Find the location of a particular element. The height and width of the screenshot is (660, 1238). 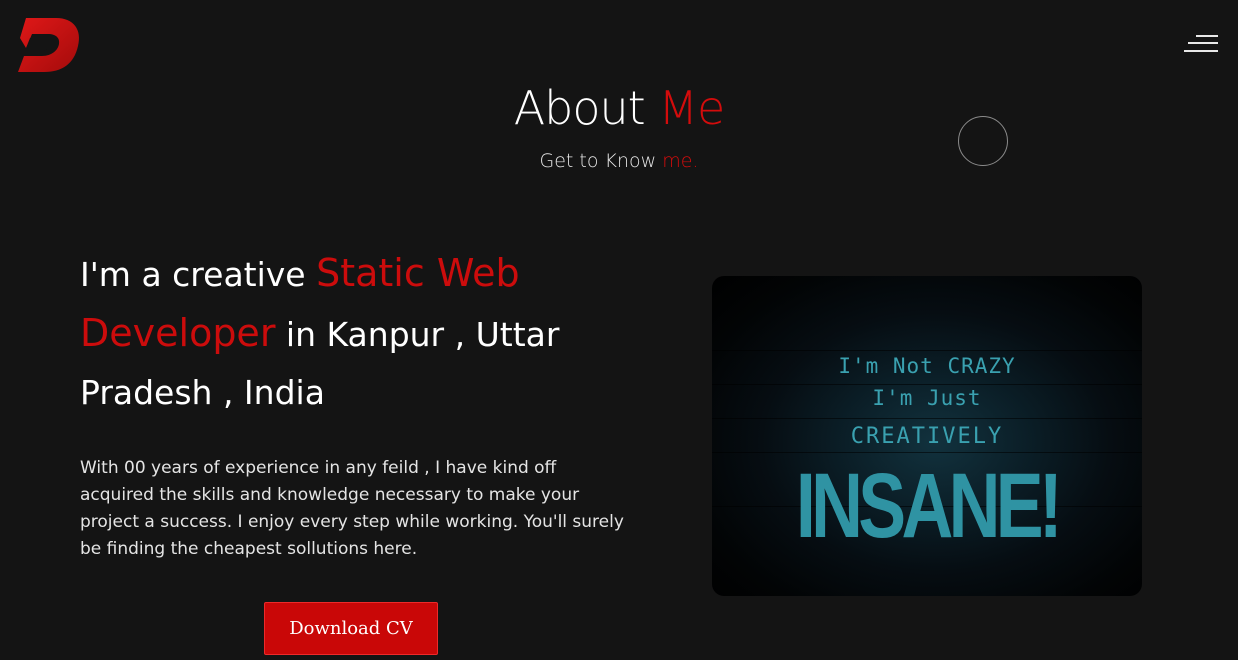

about-header: About Me Get to Know me. is located at coordinates (619, 126).